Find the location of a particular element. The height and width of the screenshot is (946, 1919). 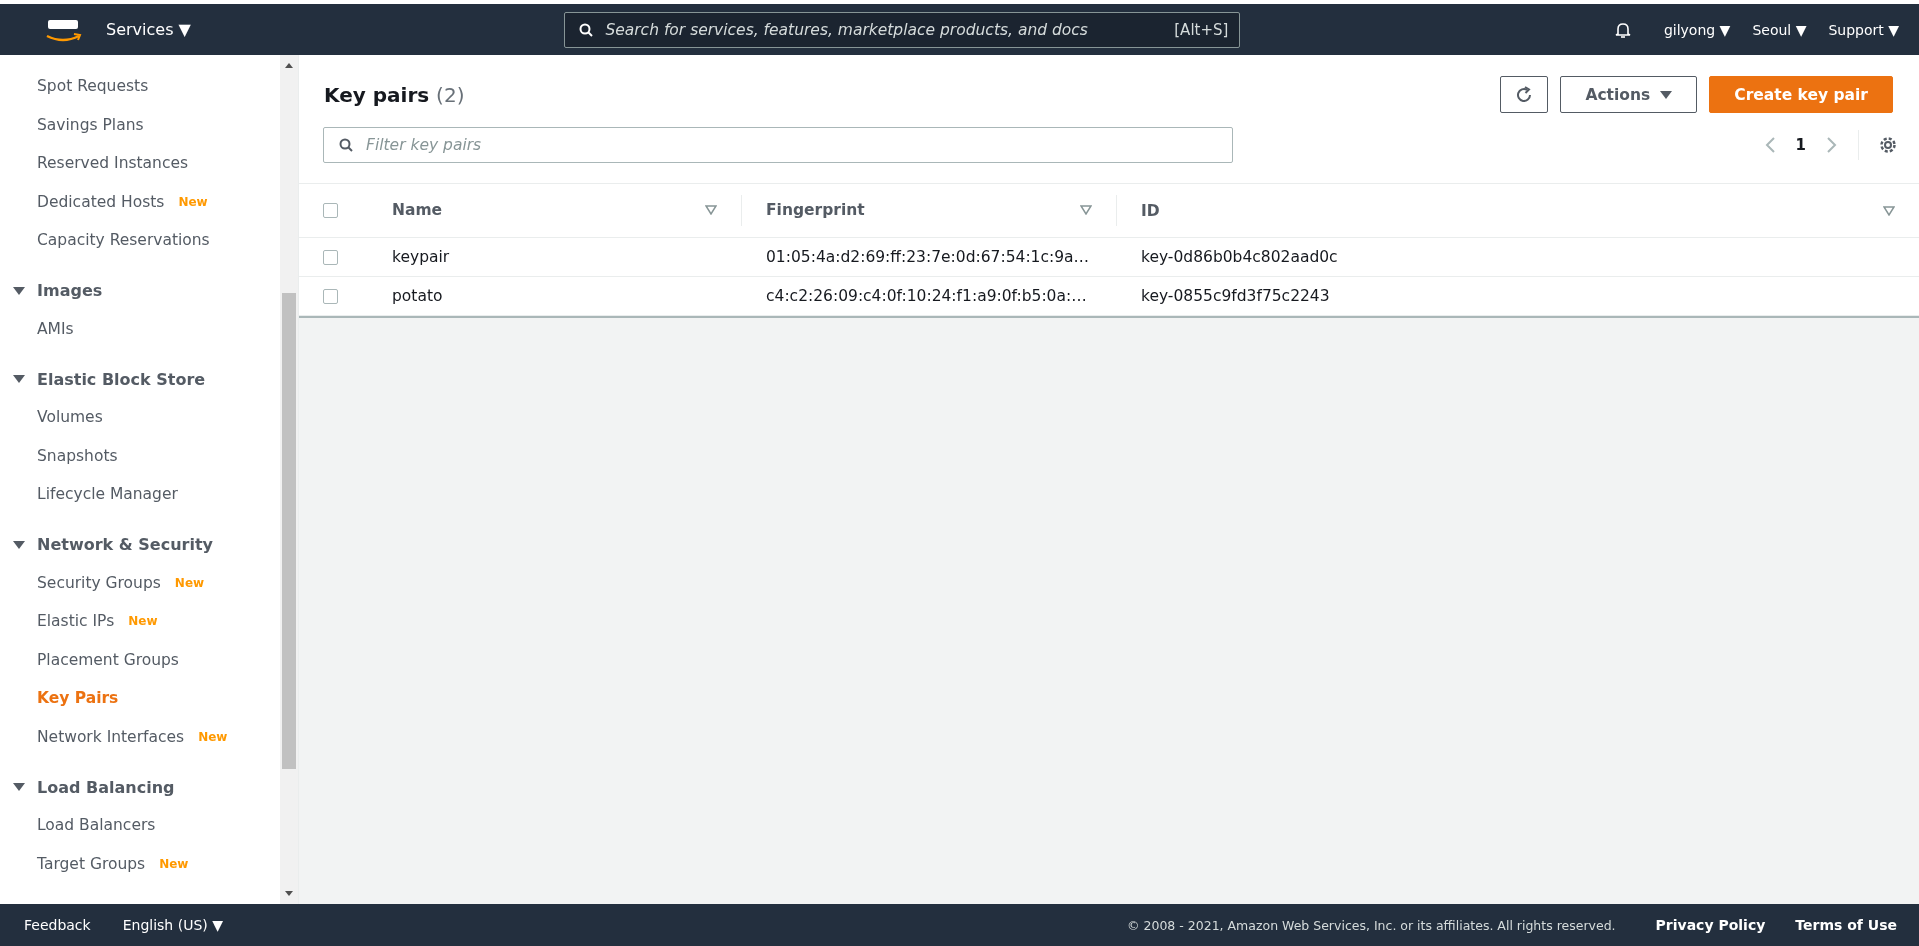

scrollbar is located at coordinates (289, 479).